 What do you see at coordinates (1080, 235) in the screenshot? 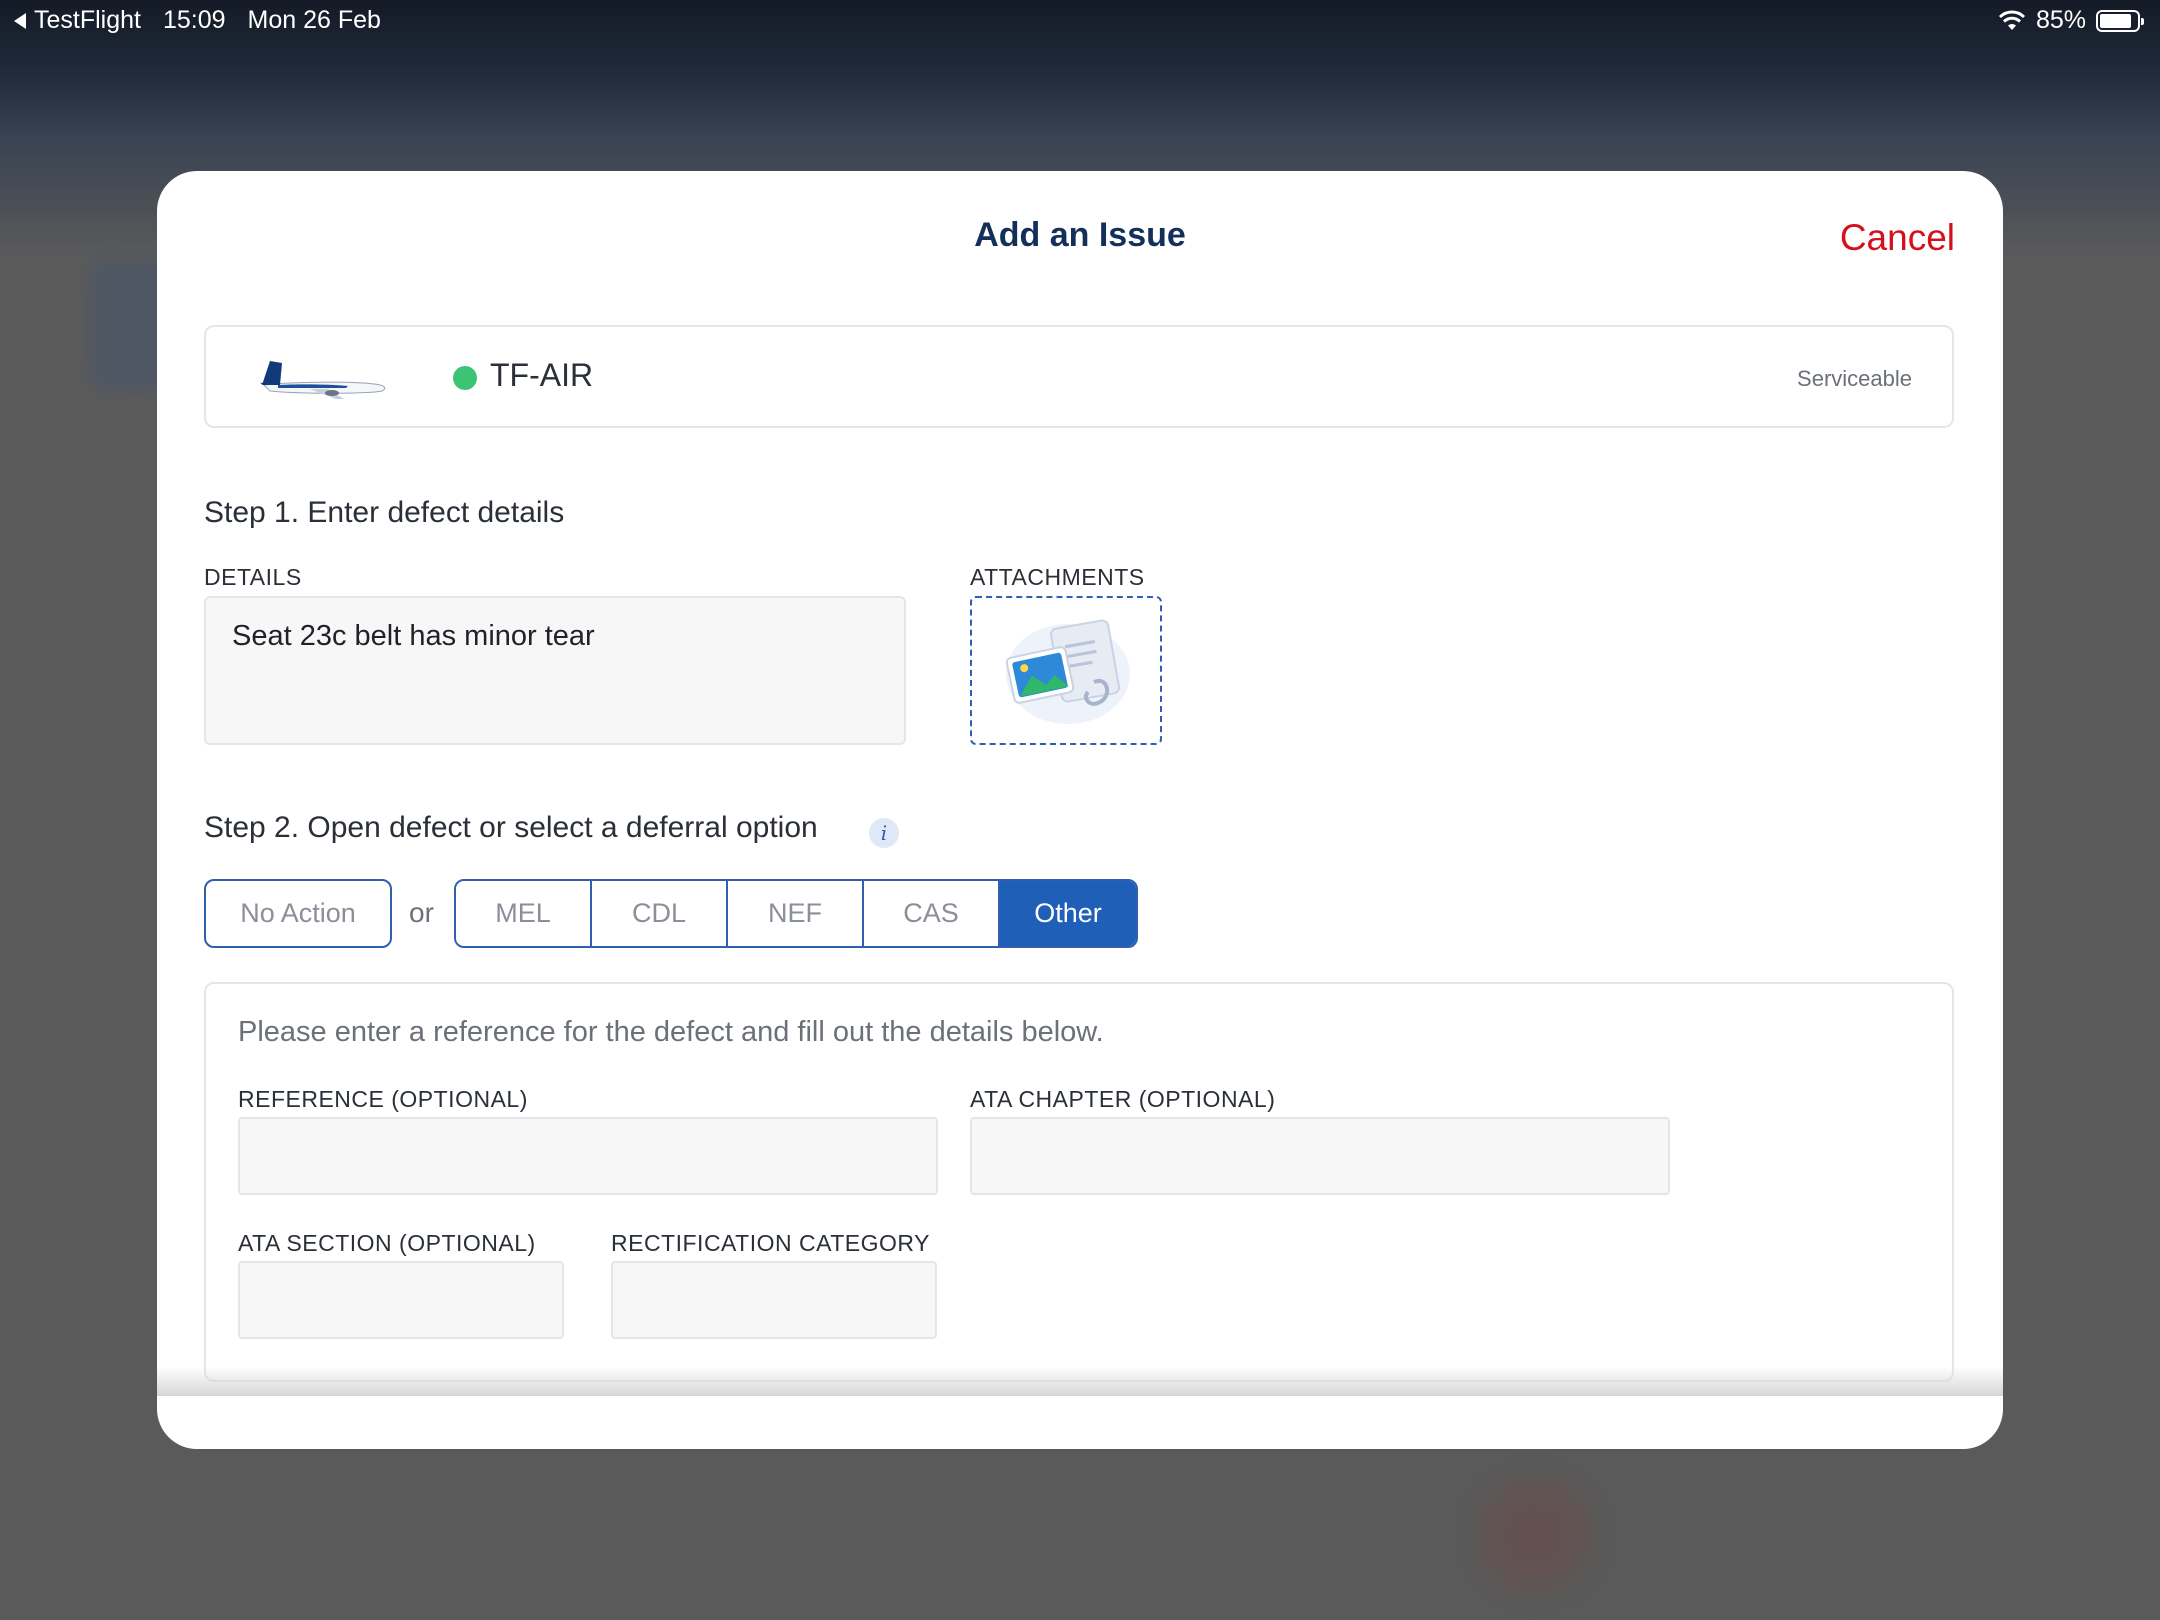
I see `modal-title: Add an Issue` at bounding box center [1080, 235].